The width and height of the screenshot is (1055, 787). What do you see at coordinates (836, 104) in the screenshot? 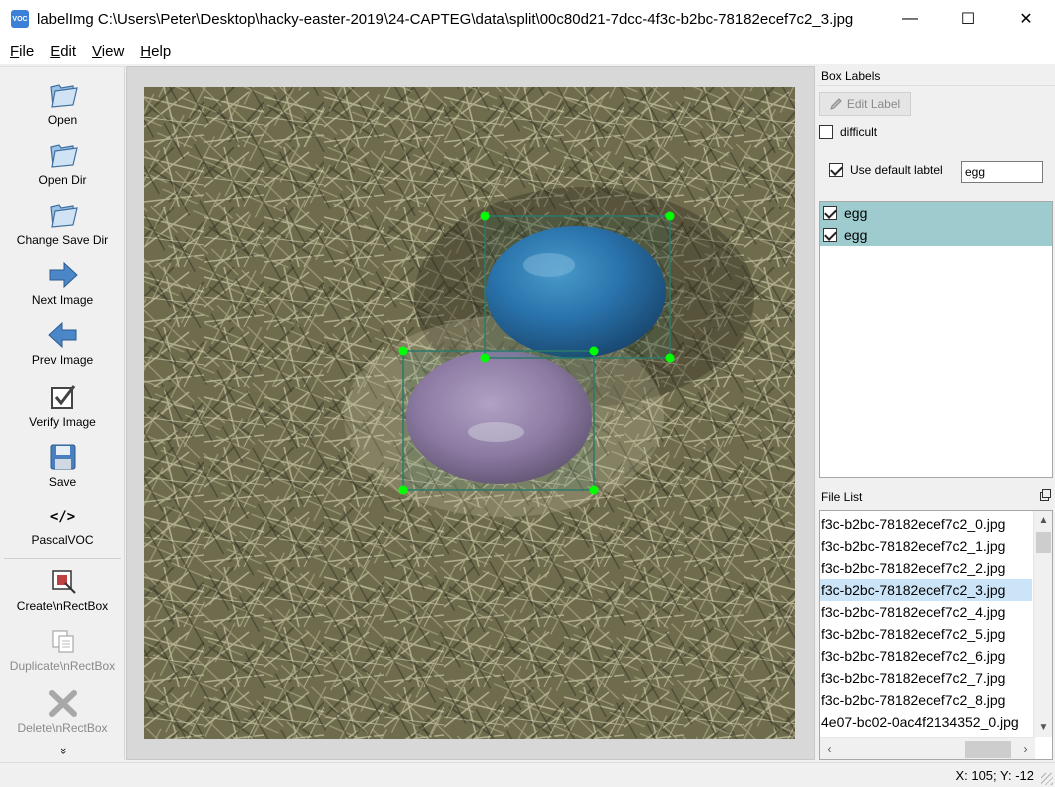
I see `pencil-icon` at bounding box center [836, 104].